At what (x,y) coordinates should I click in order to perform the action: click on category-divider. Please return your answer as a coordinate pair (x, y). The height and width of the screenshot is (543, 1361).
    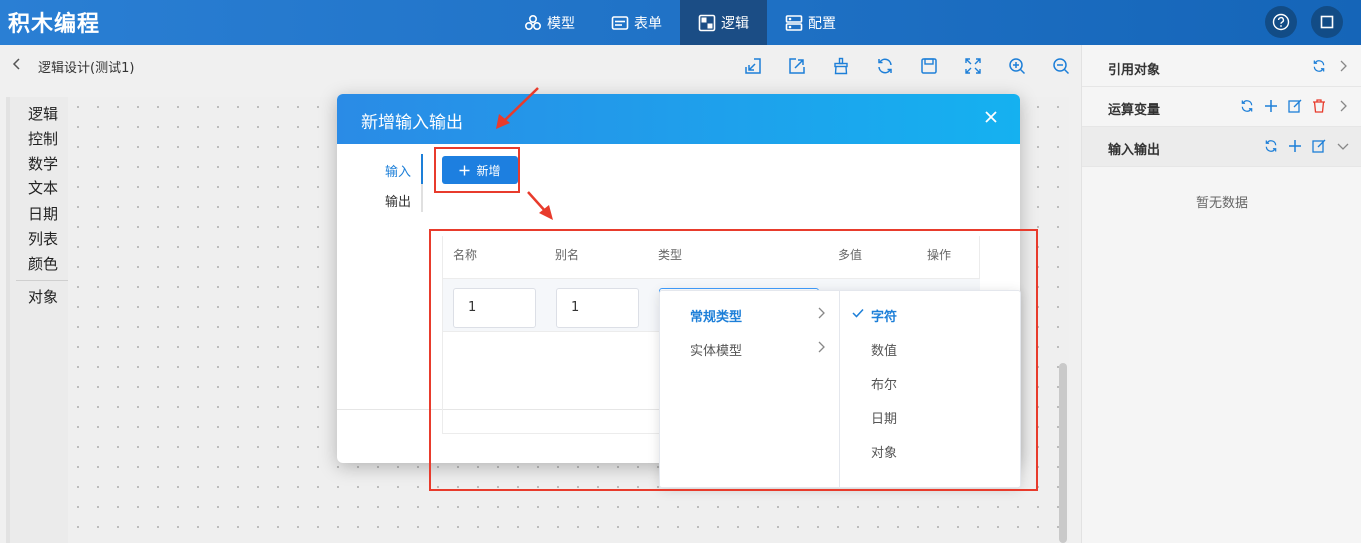
    Looking at the image, I should click on (44, 280).